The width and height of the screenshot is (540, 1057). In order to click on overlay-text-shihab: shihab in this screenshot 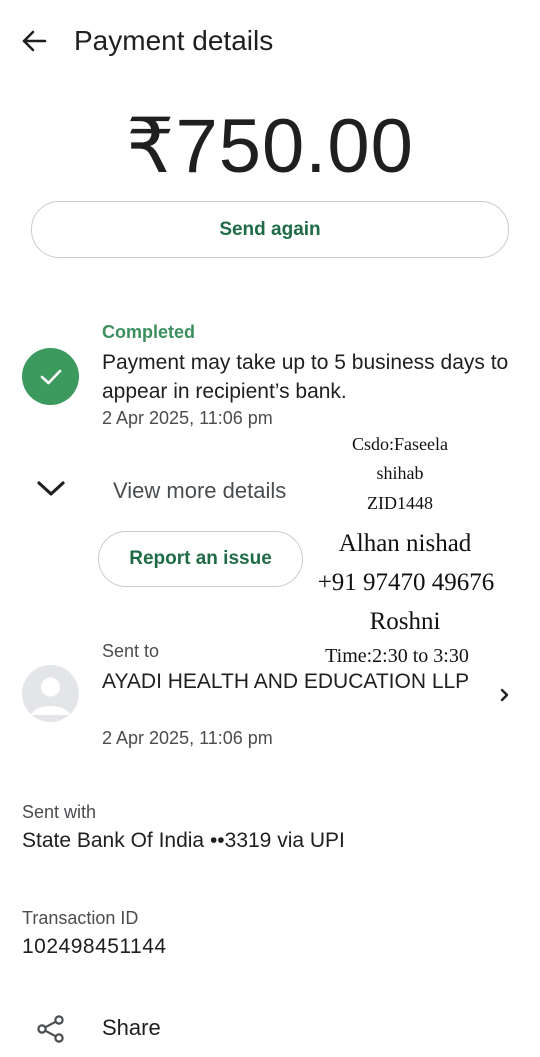, I will do `click(400, 473)`.